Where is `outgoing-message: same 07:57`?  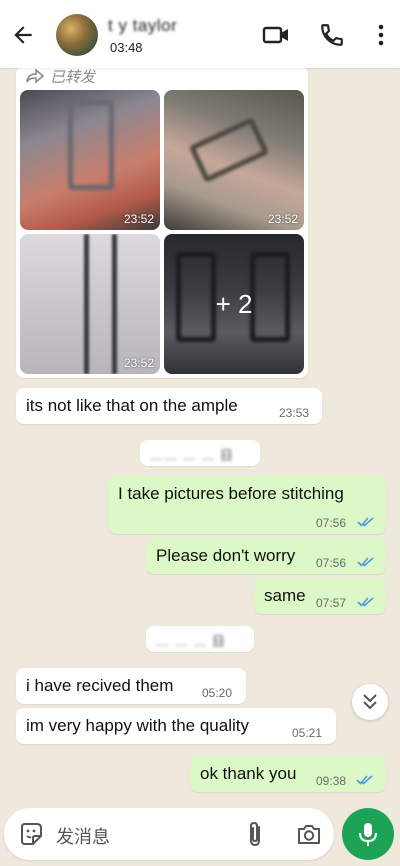
outgoing-message: same 07:57 is located at coordinates (320, 596).